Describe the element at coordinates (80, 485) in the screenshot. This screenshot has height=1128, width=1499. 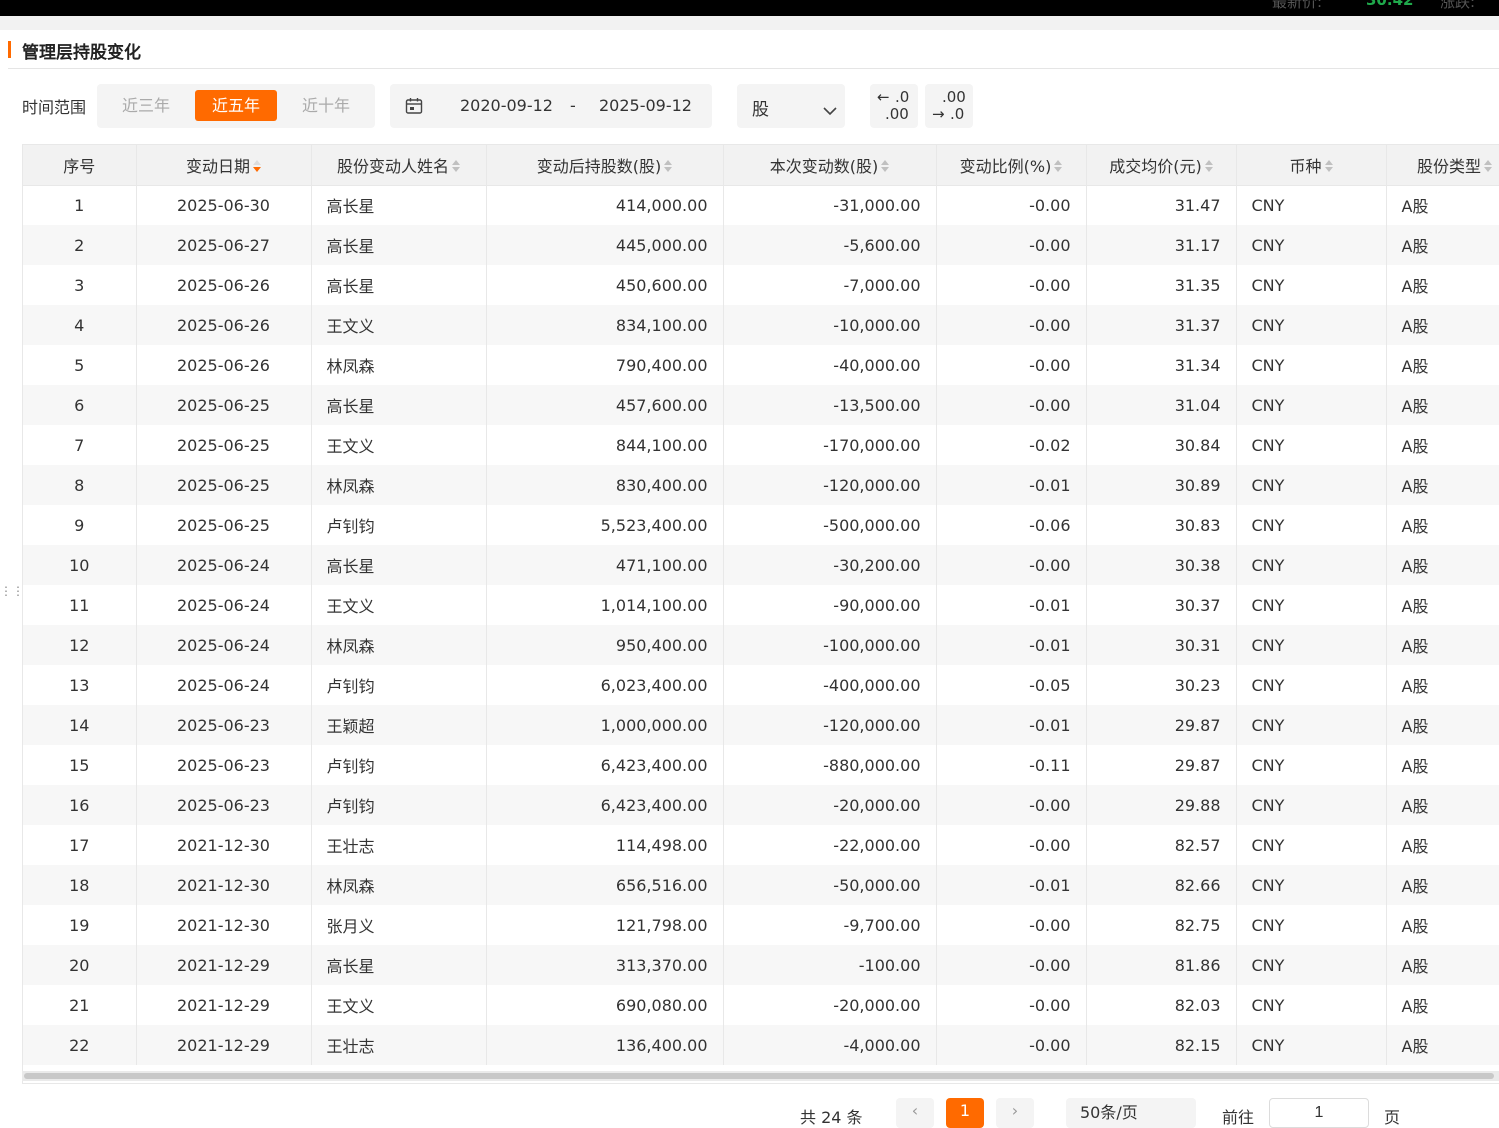
I see `cell-index: 8` at that location.